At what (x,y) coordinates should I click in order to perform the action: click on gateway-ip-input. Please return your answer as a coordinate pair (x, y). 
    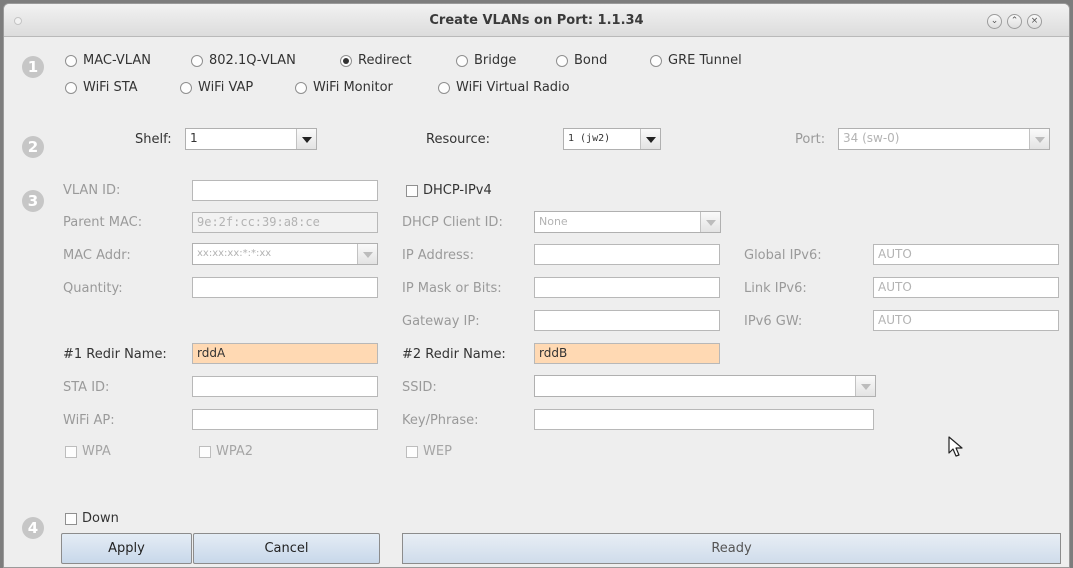
    Looking at the image, I should click on (627, 320).